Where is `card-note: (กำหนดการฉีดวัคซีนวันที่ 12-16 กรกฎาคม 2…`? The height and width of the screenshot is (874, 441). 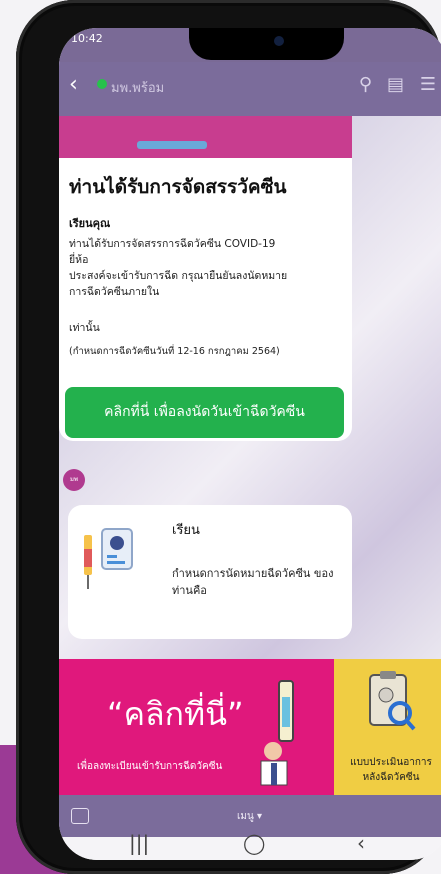
card-note: (กำหนดการฉีดวัคซีนวันที่ 12-16 กรกฎาคม 2… is located at coordinates (174, 351).